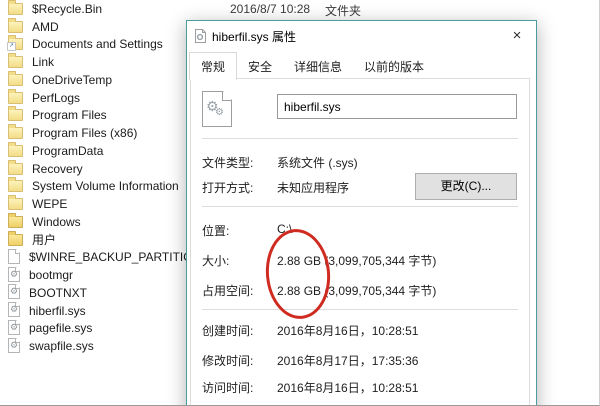 The width and height of the screenshot is (600, 406). Describe the element at coordinates (317, 163) in the screenshot. I see `file-type-value: 系统文件 (.sys)` at that location.